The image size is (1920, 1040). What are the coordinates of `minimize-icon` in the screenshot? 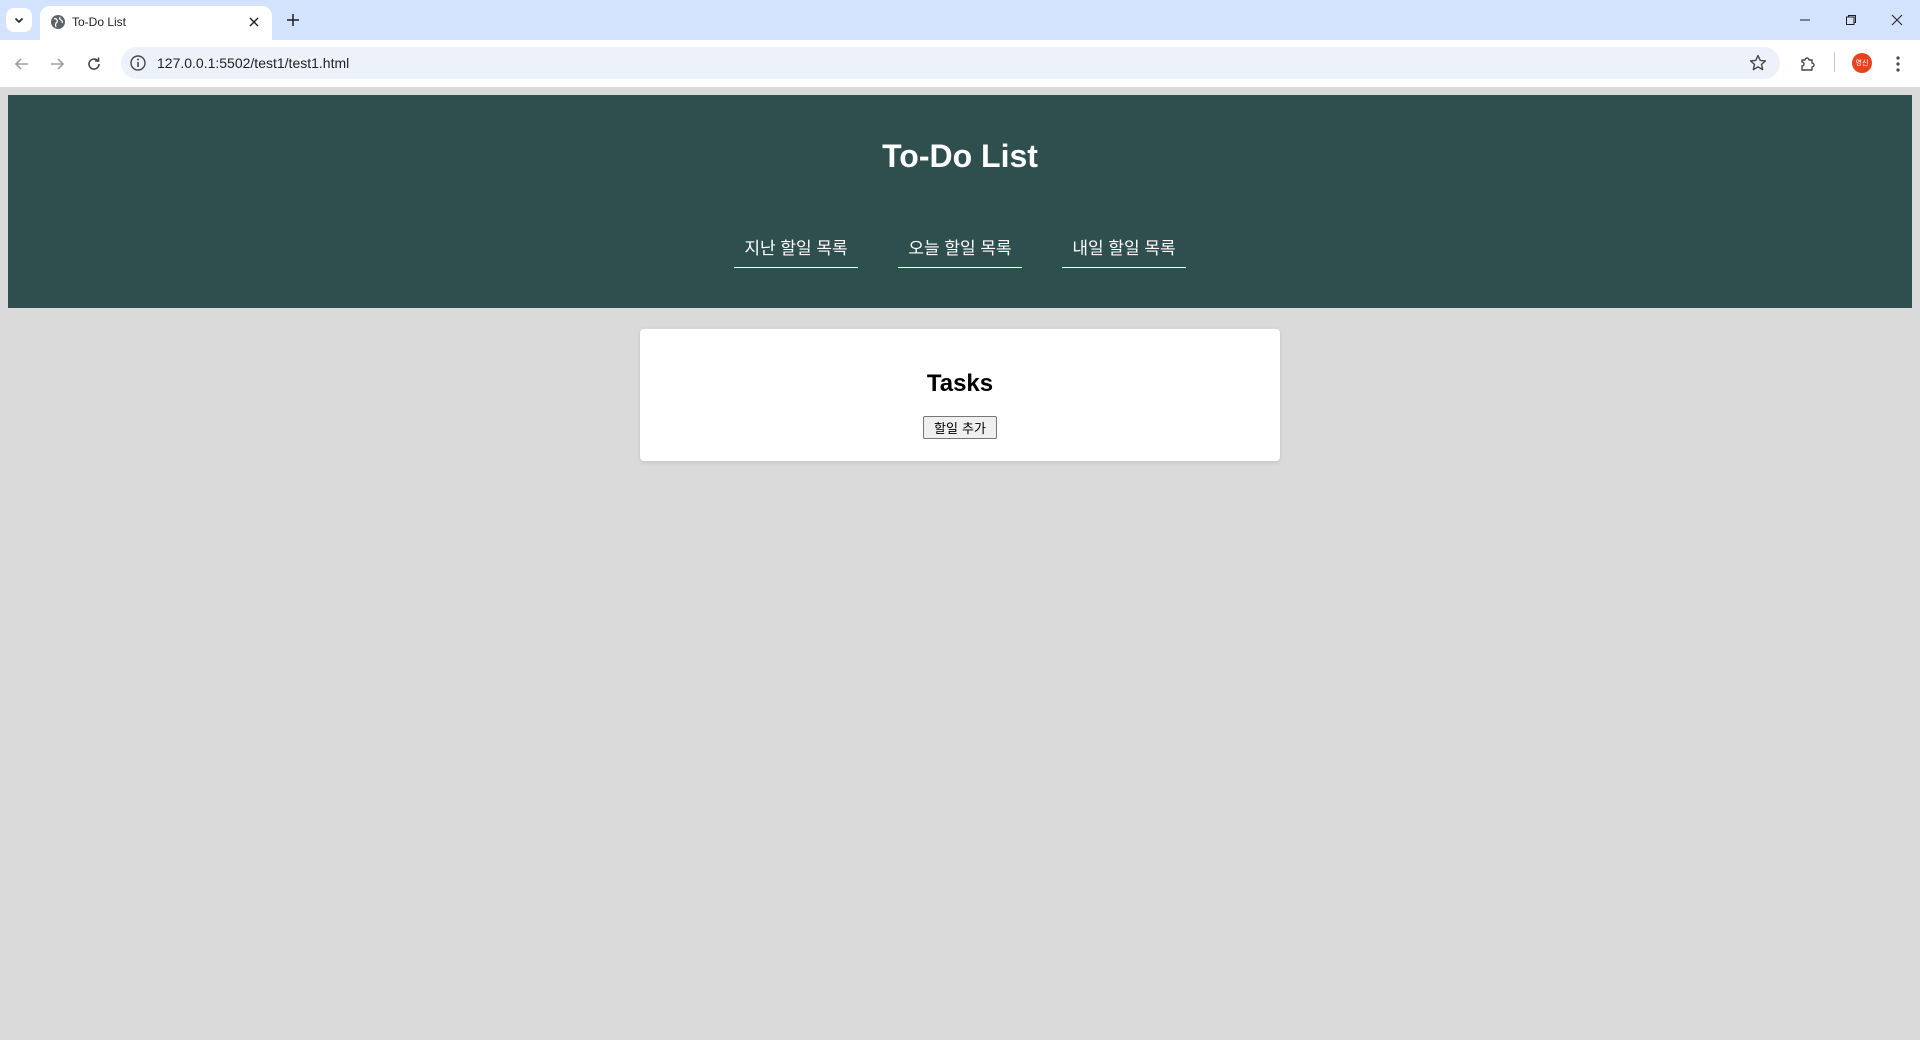 It's located at (1805, 20).